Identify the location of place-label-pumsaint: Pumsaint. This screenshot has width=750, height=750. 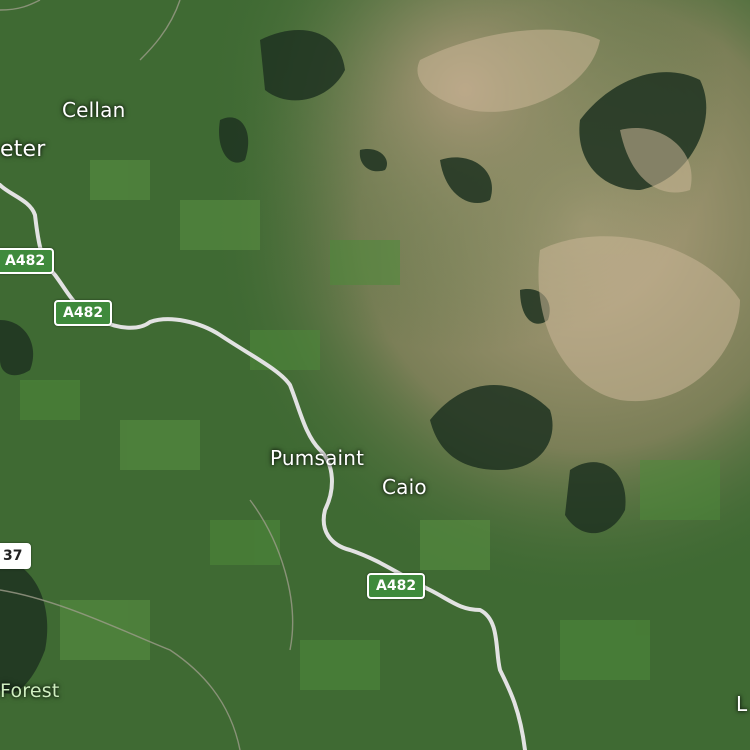
(317, 458).